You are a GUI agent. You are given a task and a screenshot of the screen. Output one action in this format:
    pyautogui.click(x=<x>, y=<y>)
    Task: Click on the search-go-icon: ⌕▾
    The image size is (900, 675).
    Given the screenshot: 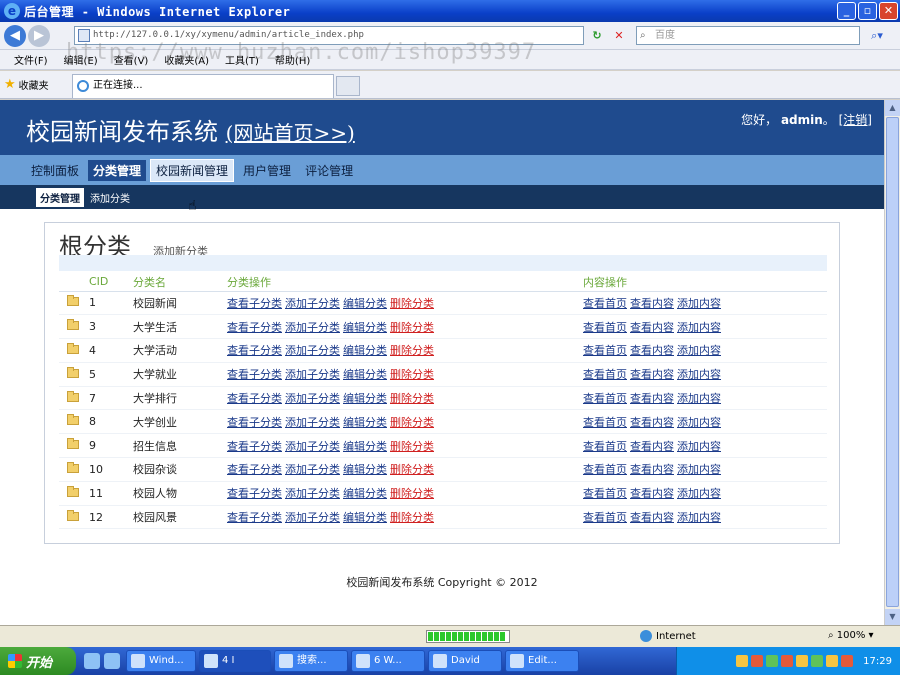 What is the action you would take?
    pyautogui.click(x=877, y=36)
    